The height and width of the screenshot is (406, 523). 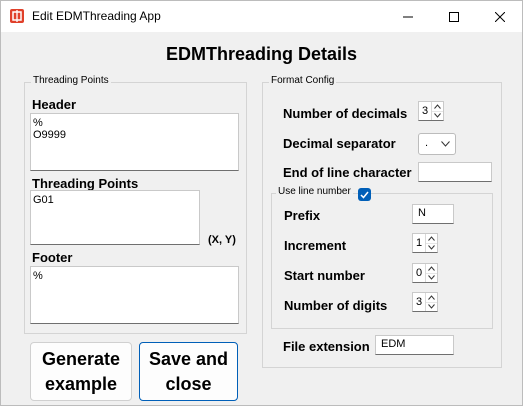 What do you see at coordinates (261, 54) in the screenshot?
I see `page-title: EDMThreading Details` at bounding box center [261, 54].